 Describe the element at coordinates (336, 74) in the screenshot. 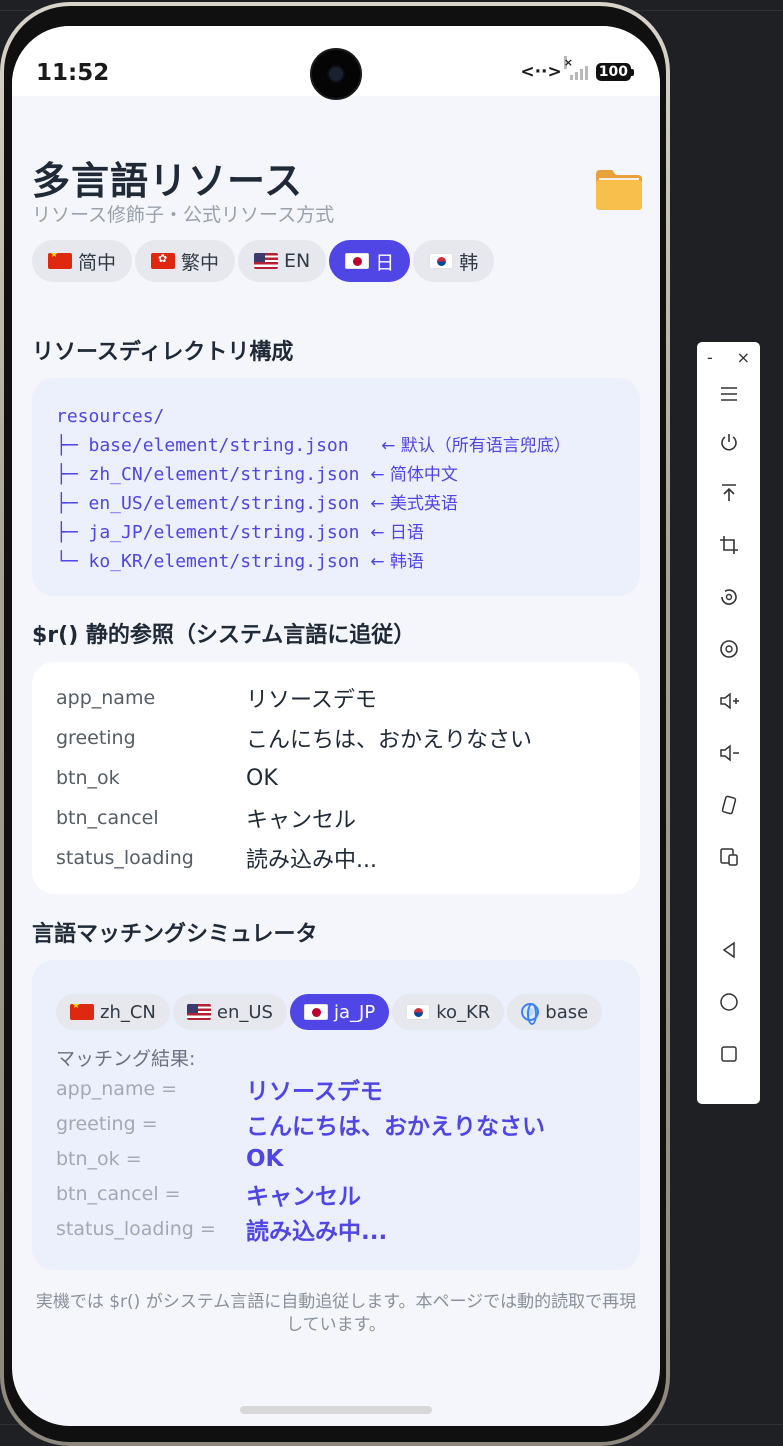

I see `front-camera` at that location.